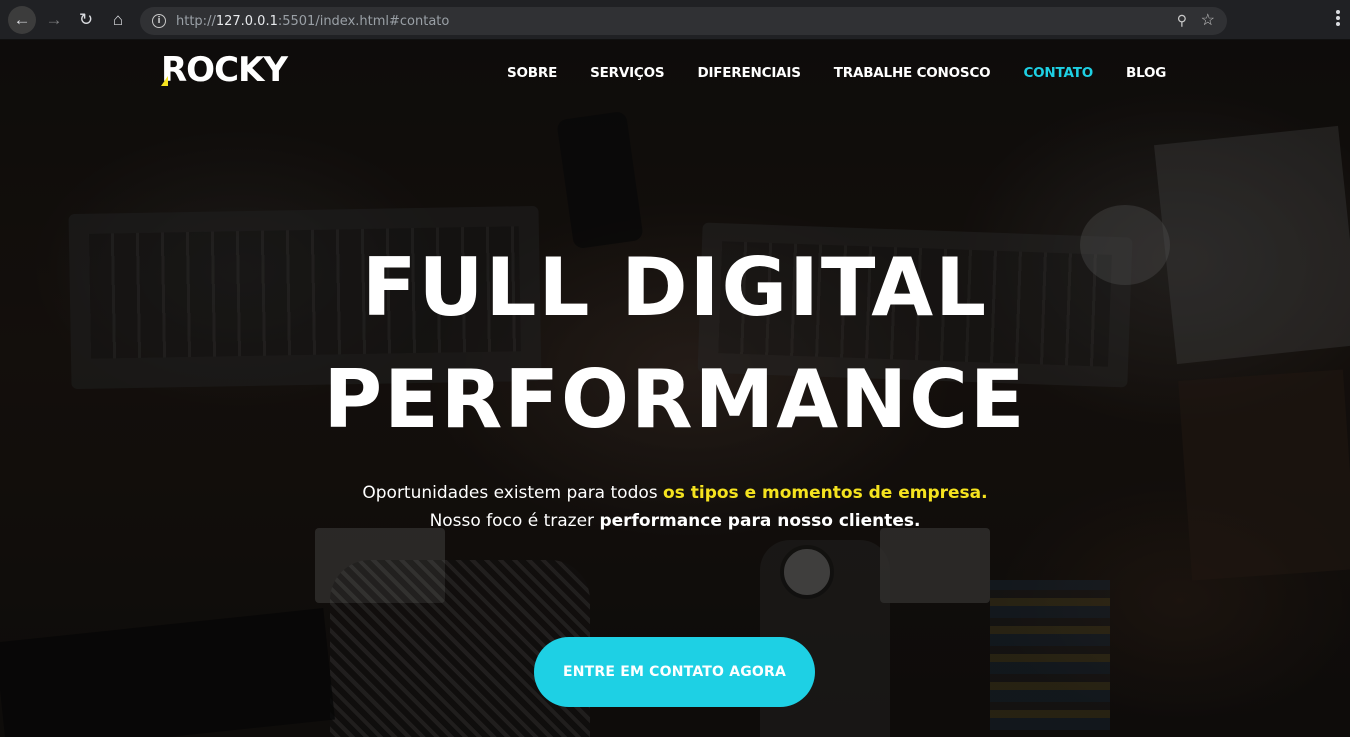 This screenshot has height=737, width=1350. I want to click on nav-link-servicos: SERVIÇOS, so click(627, 73).